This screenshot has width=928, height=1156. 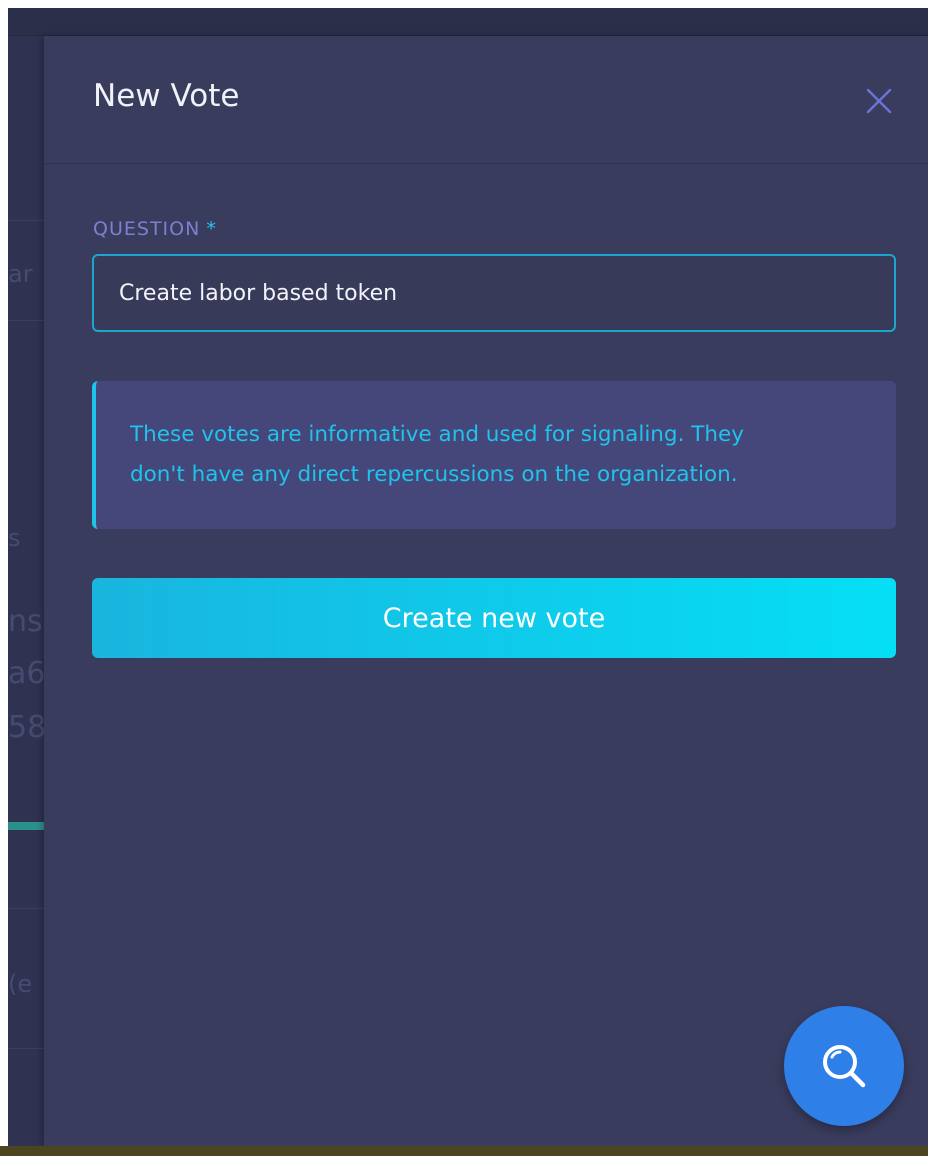 What do you see at coordinates (27, 673) in the screenshot?
I see `background-text-fragment: a6` at bounding box center [27, 673].